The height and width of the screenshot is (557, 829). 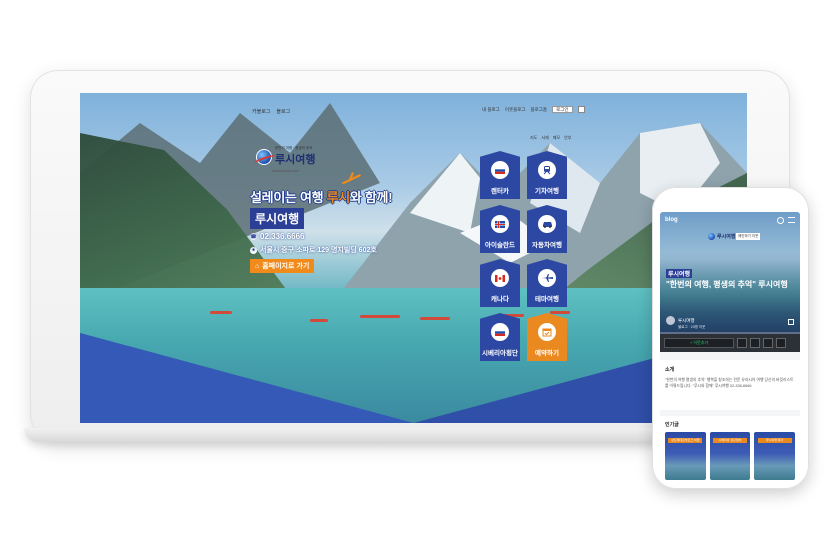 I want to click on blog-home-link: 블로그홈, so click(x=539, y=110).